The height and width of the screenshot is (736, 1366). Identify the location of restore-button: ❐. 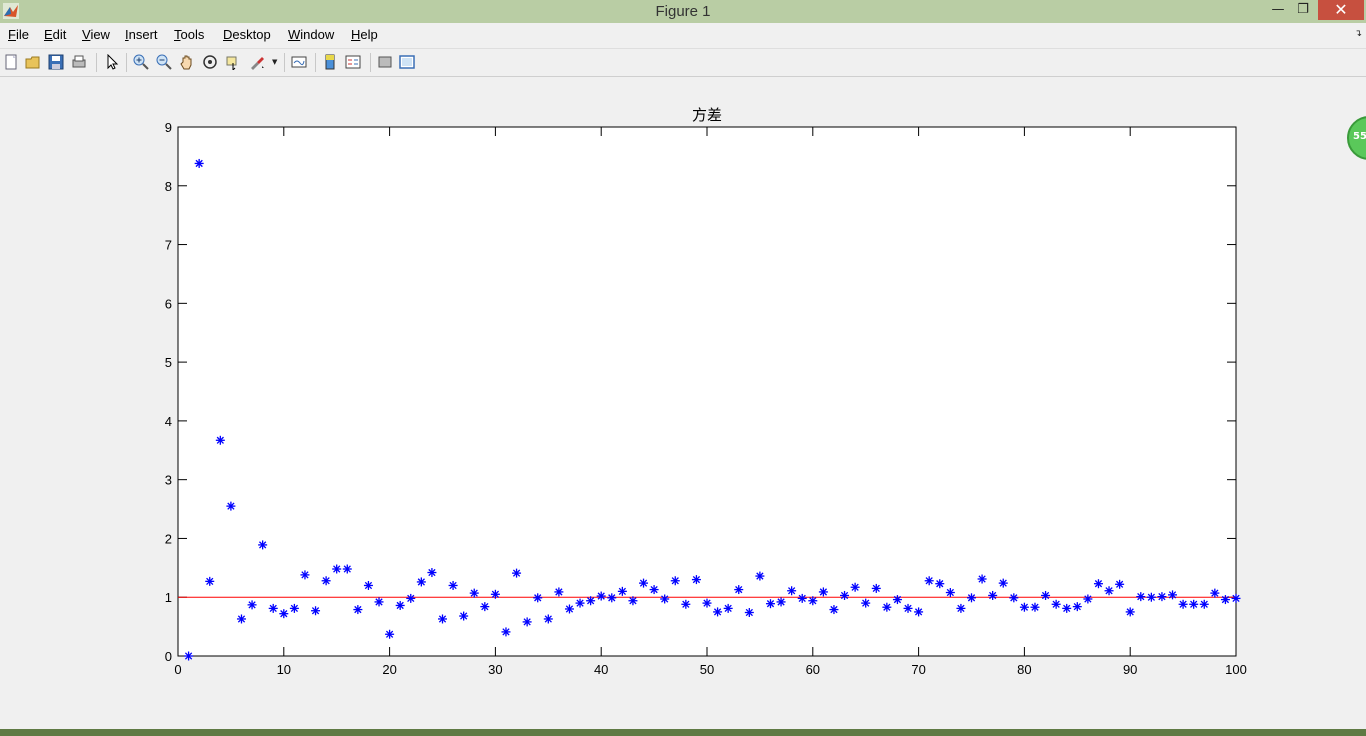
(1303, 10).